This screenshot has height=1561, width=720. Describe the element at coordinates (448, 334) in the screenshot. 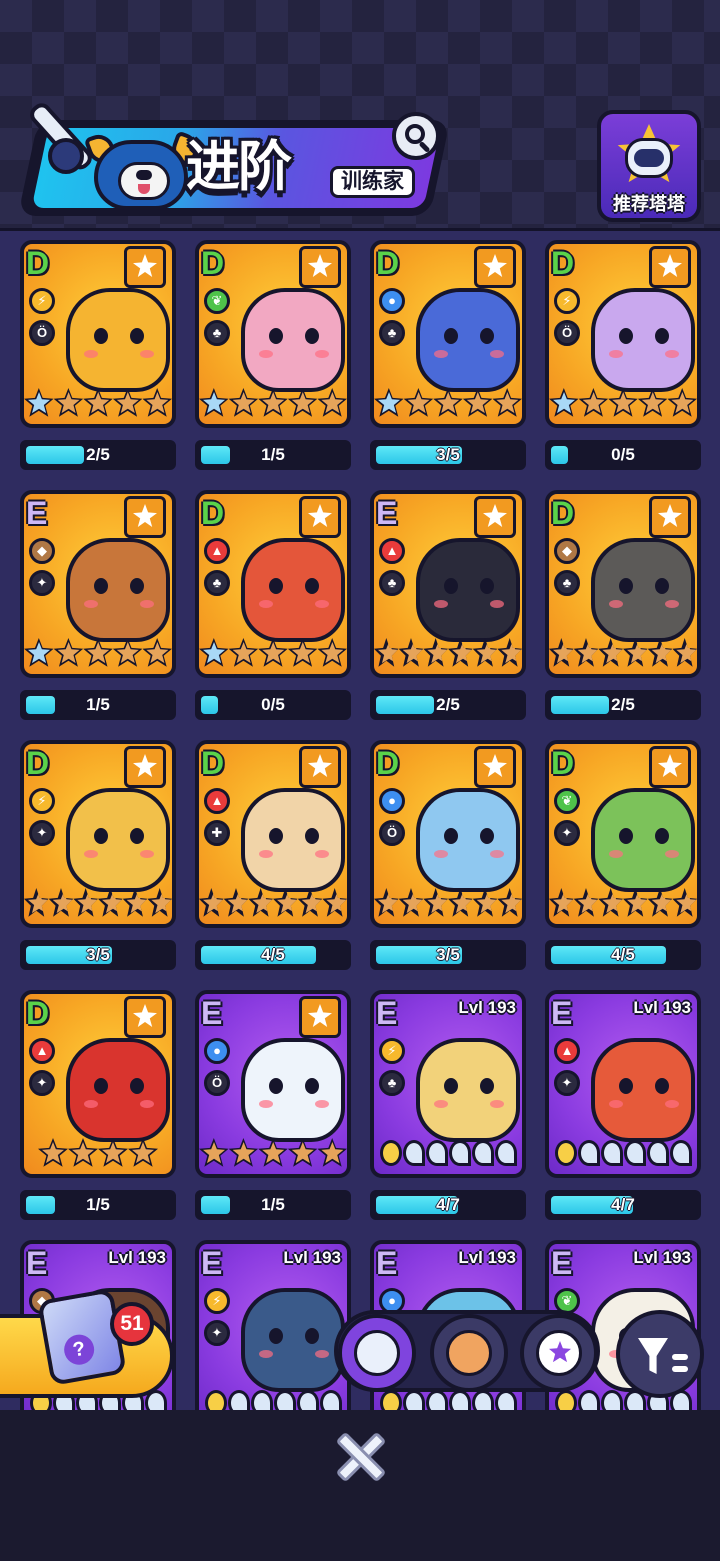

I see `creature-card: D ● ♣` at that location.